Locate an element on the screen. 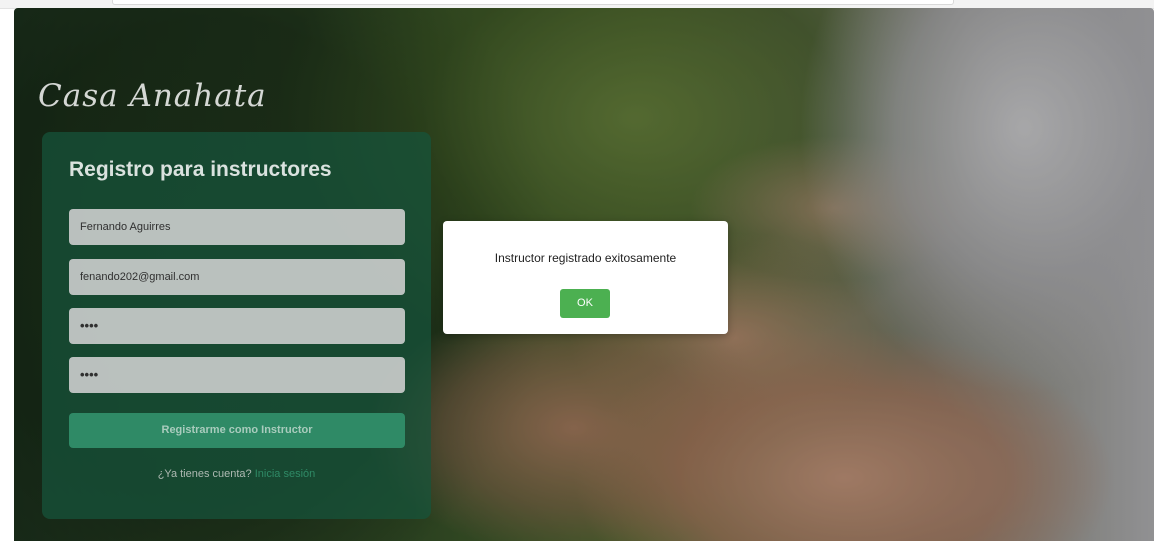 The width and height of the screenshot is (1154, 541). dialog-message: Instructor registrado exitosamente is located at coordinates (585, 258).